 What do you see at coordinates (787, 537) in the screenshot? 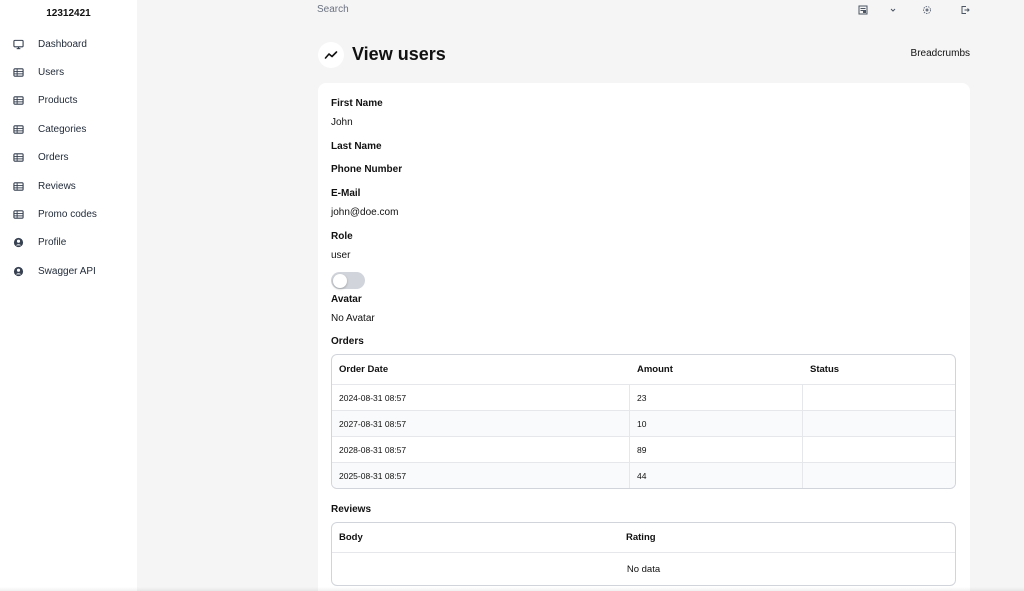
I see `column-header-rating: Rating` at bounding box center [787, 537].